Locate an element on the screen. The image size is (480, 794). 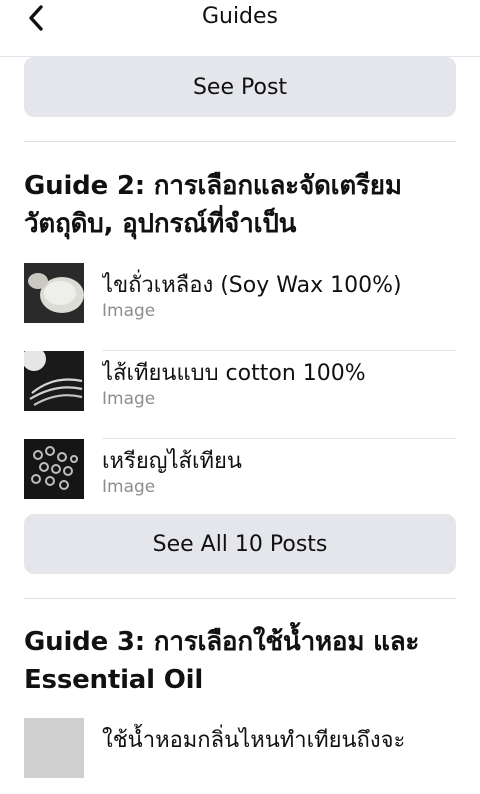
see-all-posts-button: See All 10 Posts is located at coordinates (240, 544).